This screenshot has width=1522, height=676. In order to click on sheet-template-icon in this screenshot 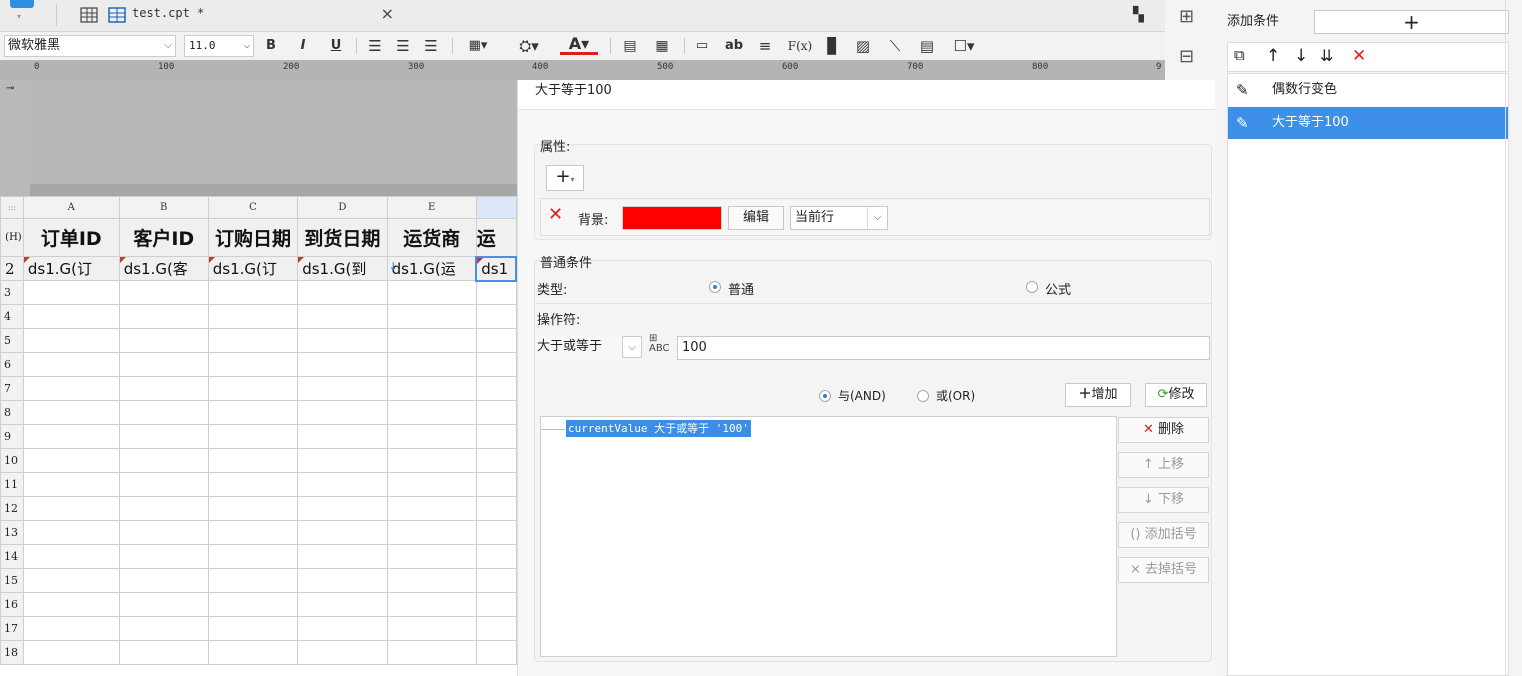, I will do `click(89, 15)`.